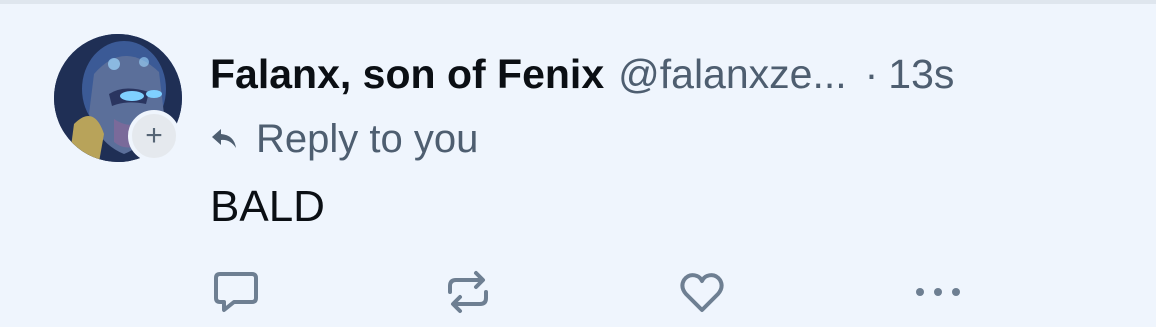 This screenshot has width=1156, height=327. What do you see at coordinates (407, 74) in the screenshot?
I see `author-display-name: Falanx, son of Fenix` at bounding box center [407, 74].